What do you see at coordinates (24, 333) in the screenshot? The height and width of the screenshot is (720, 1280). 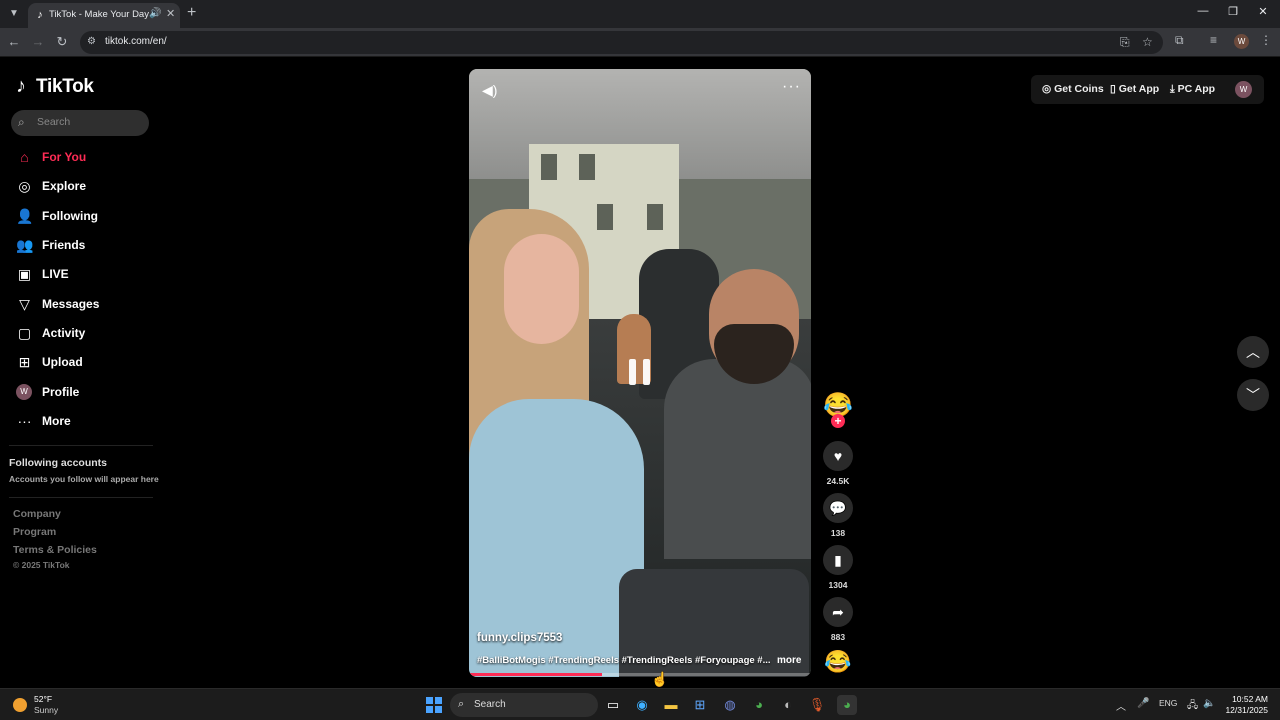 I see `activity-icon: ▢` at bounding box center [24, 333].